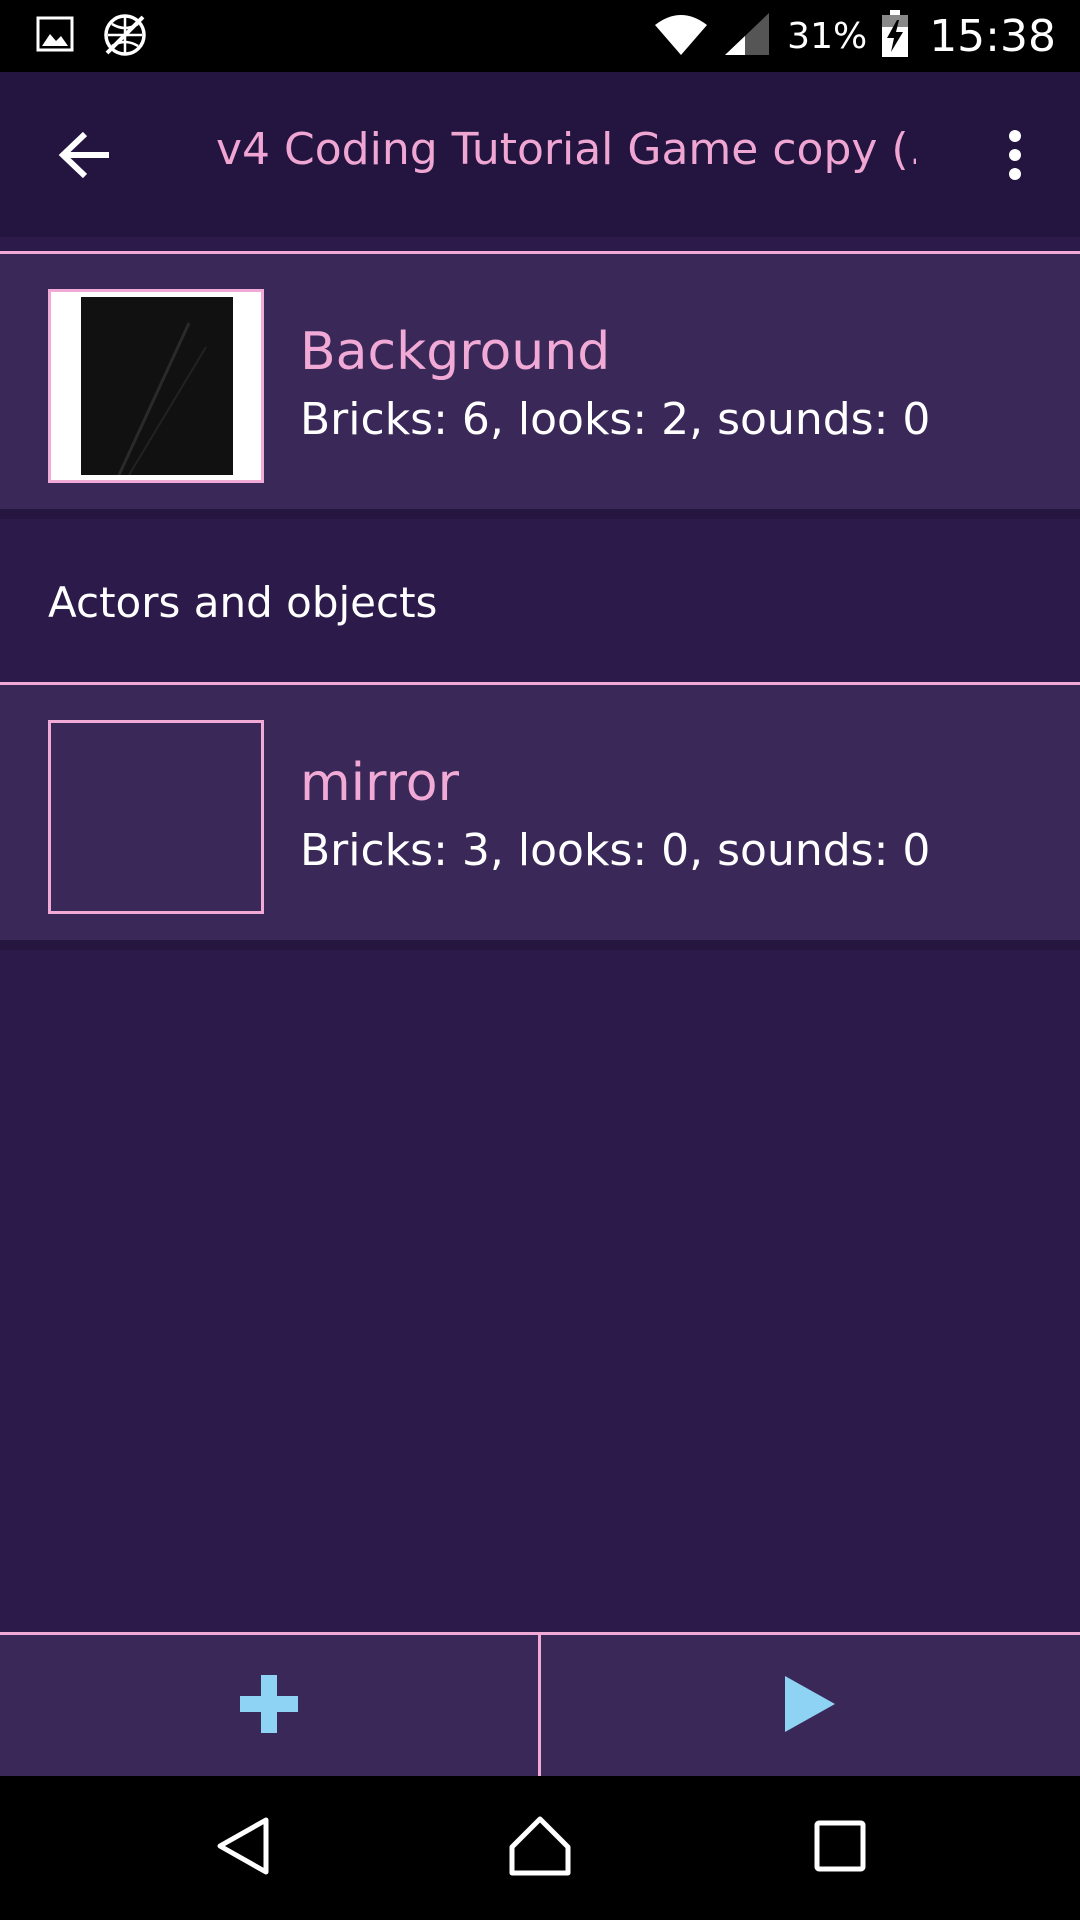  I want to click on wifi-icon, so click(681, 36).